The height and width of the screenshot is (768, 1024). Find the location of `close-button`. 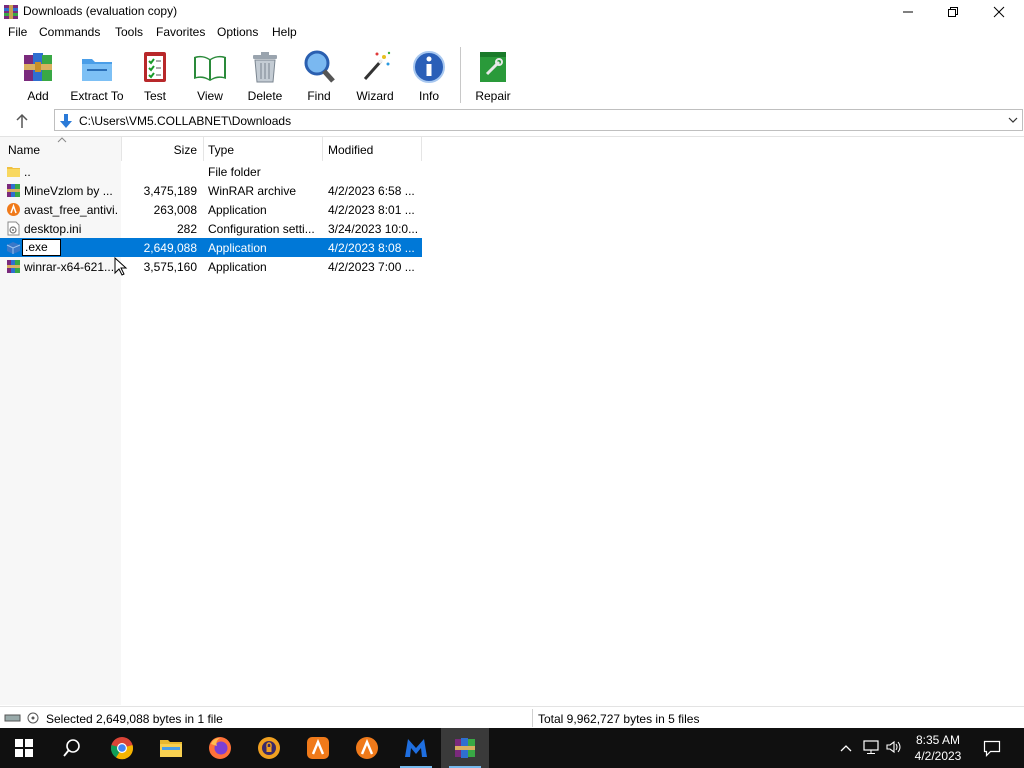

close-button is located at coordinates (999, 11).